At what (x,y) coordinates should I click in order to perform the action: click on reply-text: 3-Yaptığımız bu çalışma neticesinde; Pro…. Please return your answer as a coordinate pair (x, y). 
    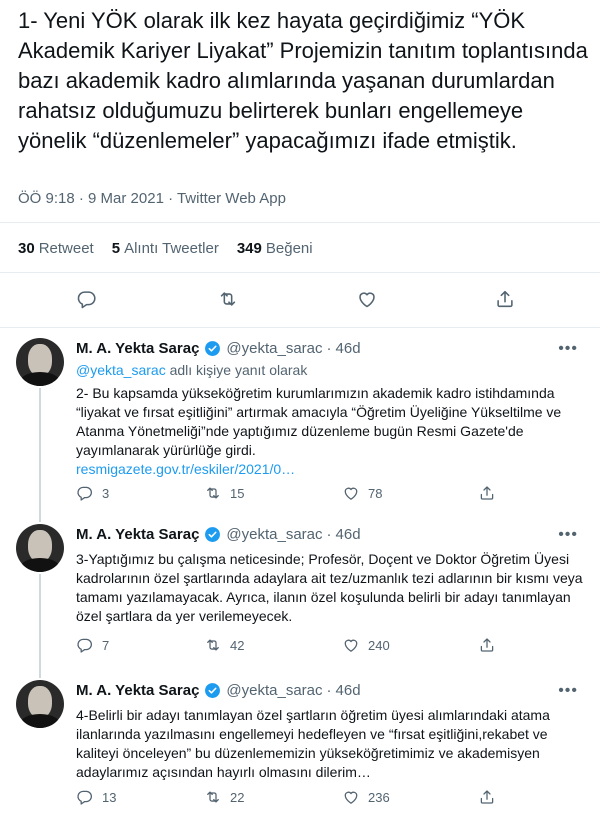
    Looking at the image, I should click on (329, 587).